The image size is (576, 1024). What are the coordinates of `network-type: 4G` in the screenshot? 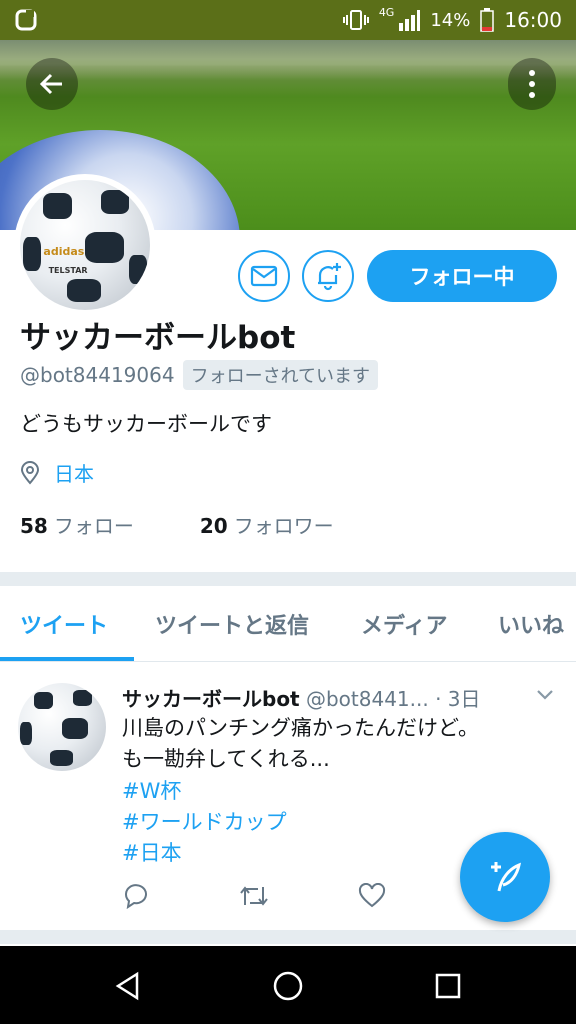 It's located at (386, 12).